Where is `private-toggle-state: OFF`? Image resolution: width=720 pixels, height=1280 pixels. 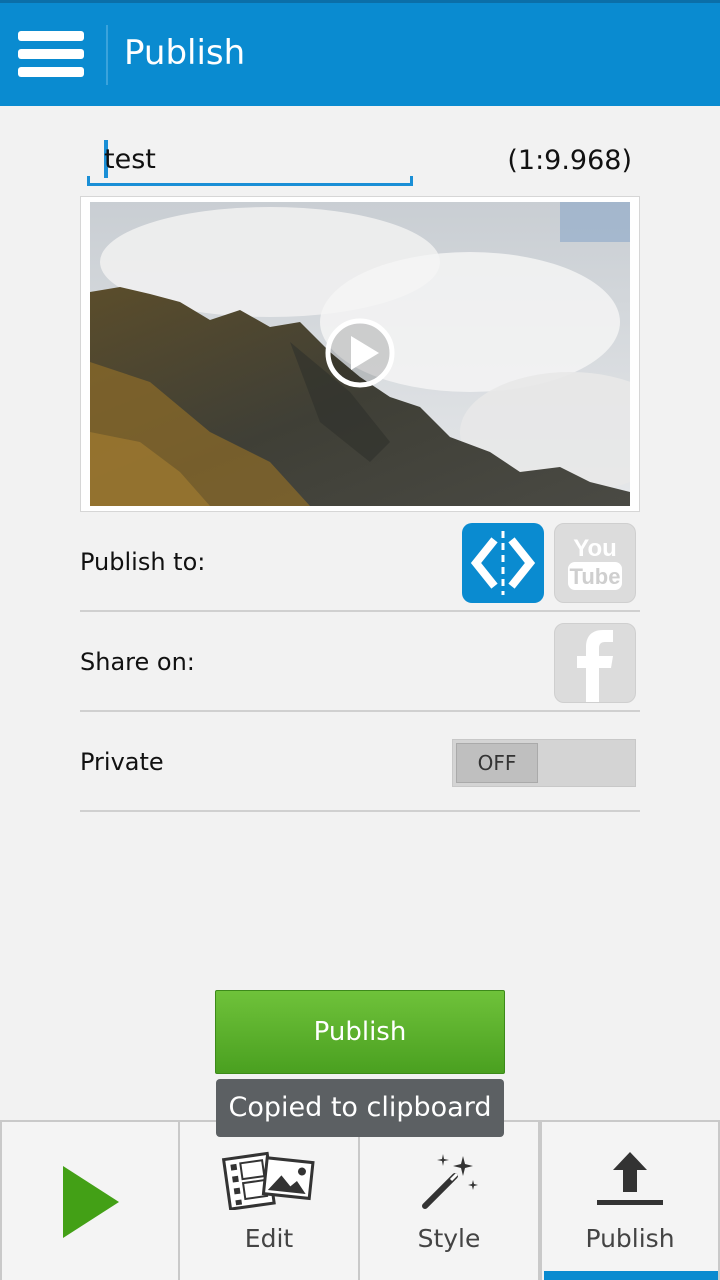
private-toggle-state: OFF is located at coordinates (497, 763).